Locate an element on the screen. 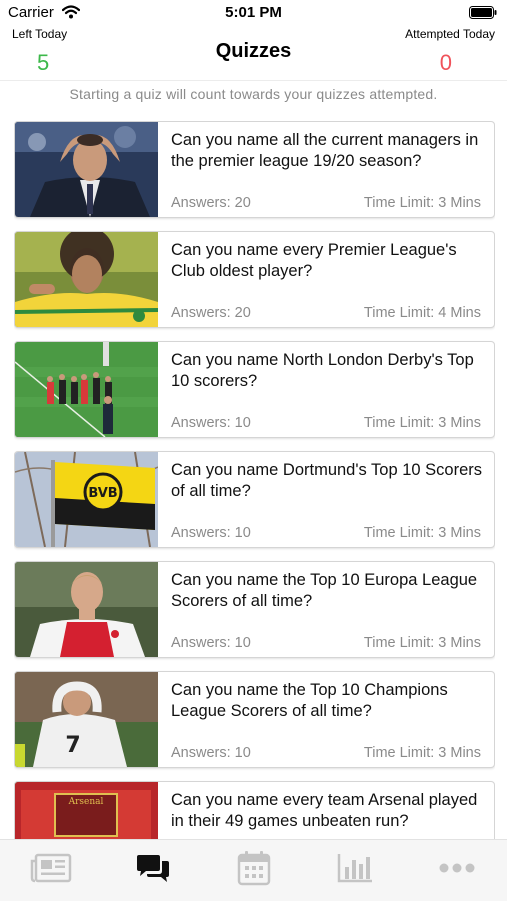 The width and height of the screenshot is (507, 901). tab-more is located at coordinates (457, 870).